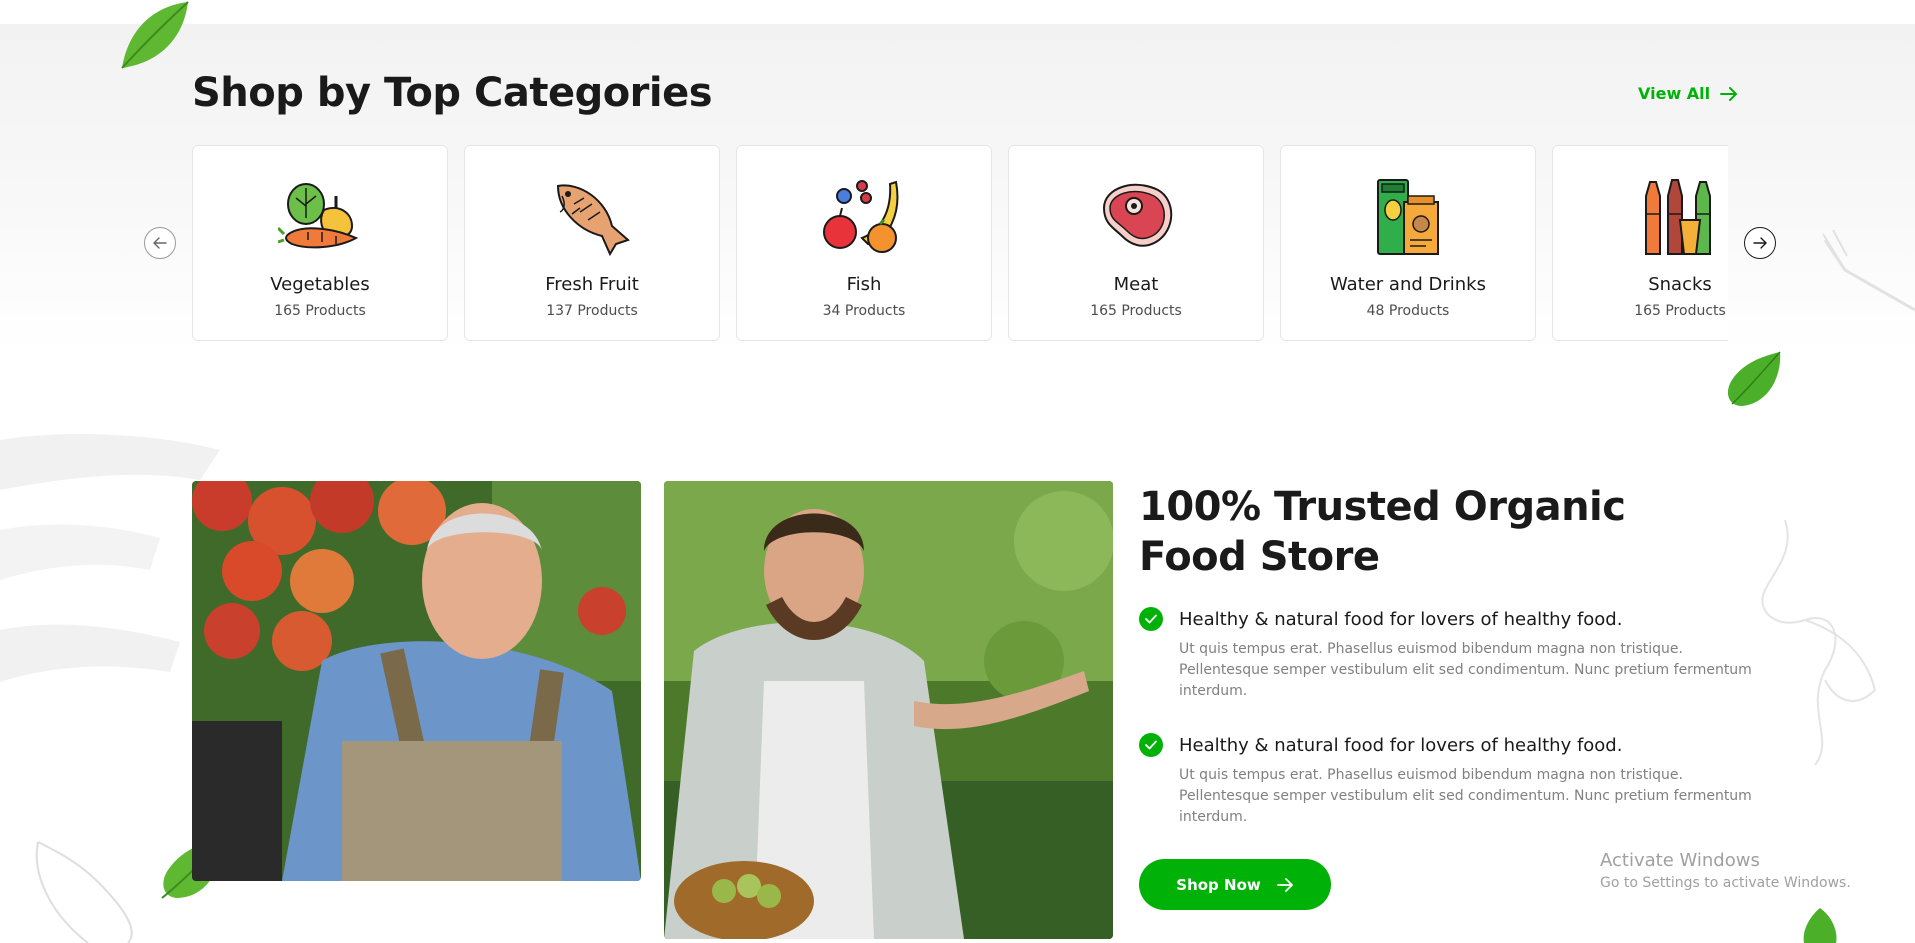 This screenshot has height=943, width=1915. I want to click on about-title: 100% Trusted Organic Food Store, so click(1382, 532).